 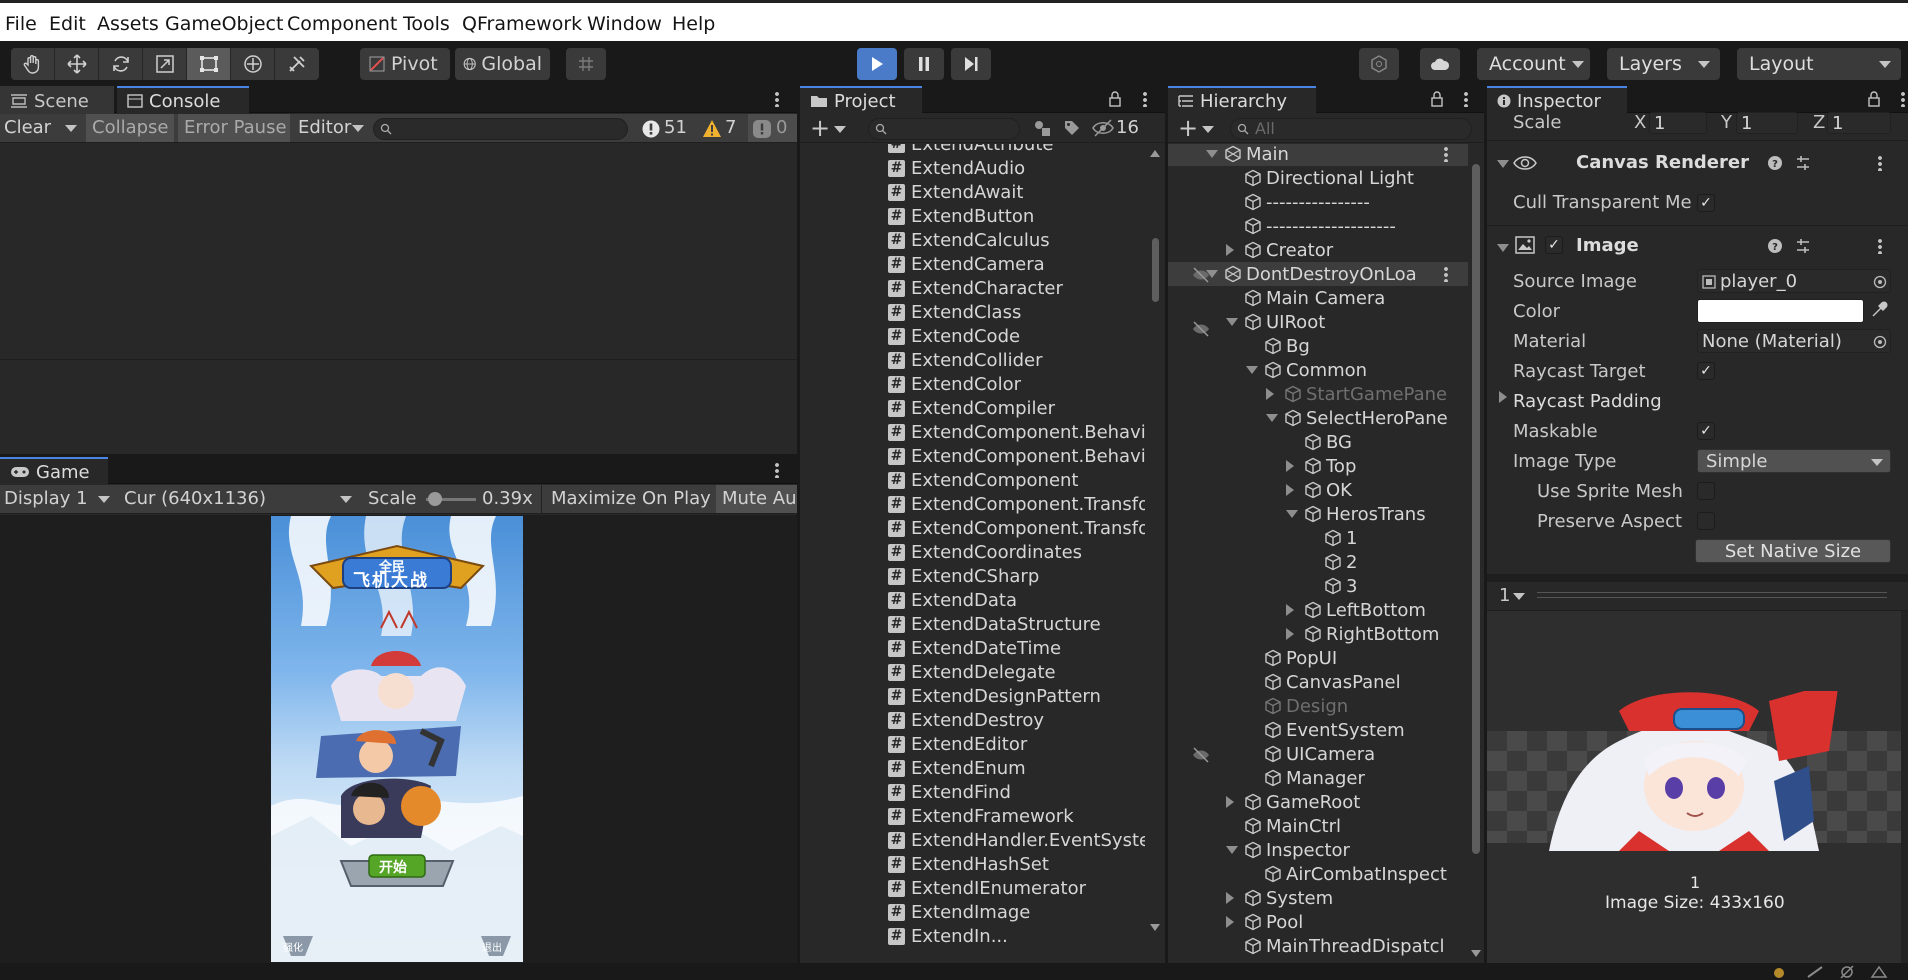 I want to click on scroll-up-icon, so click(x=1155, y=153).